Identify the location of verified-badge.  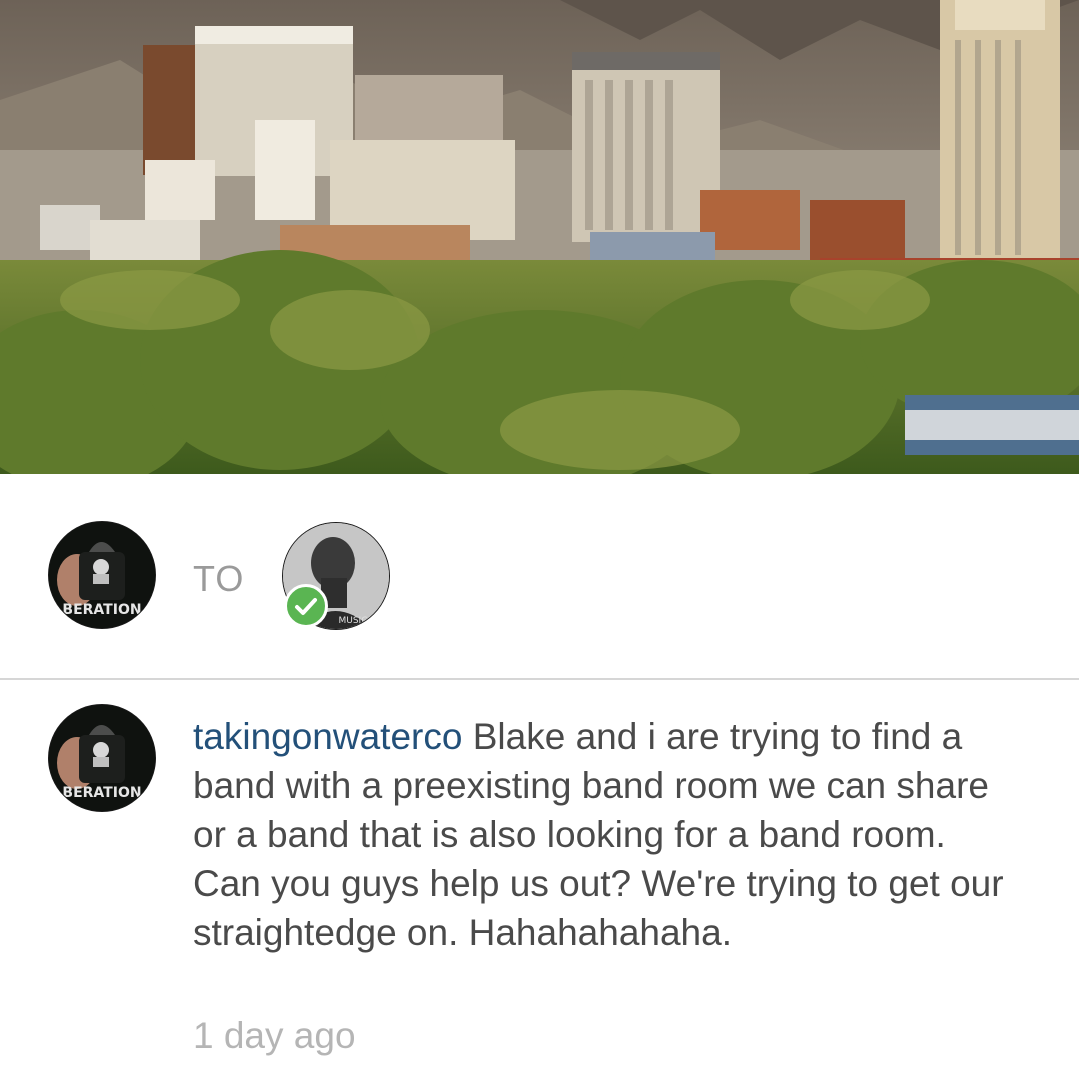
(306, 606).